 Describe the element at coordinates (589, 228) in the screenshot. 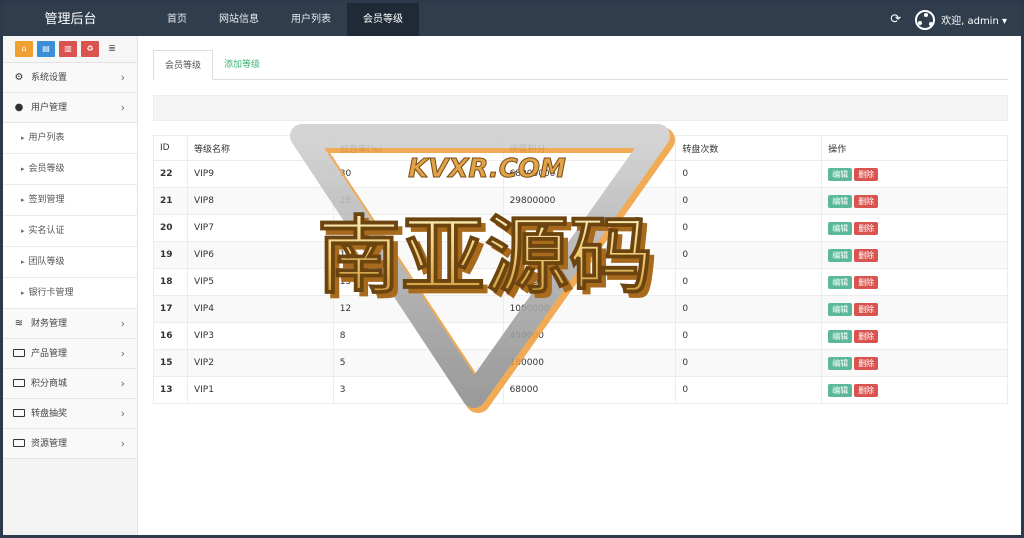

I see `table-cell: 11800000` at that location.